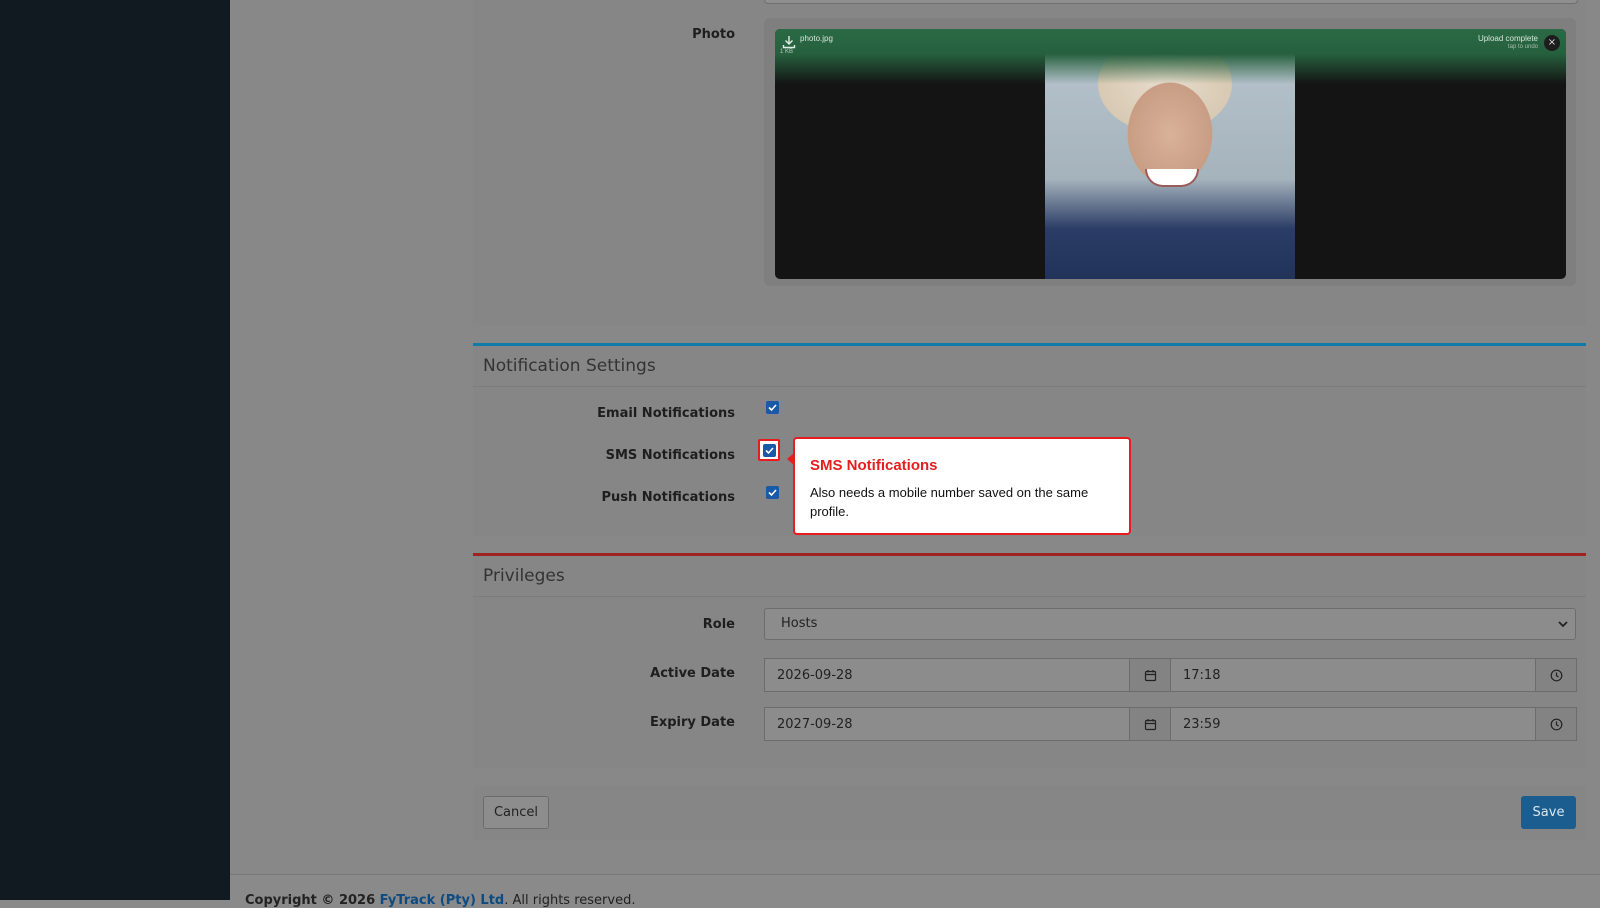 The image size is (1600, 908). What do you see at coordinates (668, 497) in the screenshot?
I see `push-notifications-label: Push Notifications` at bounding box center [668, 497].